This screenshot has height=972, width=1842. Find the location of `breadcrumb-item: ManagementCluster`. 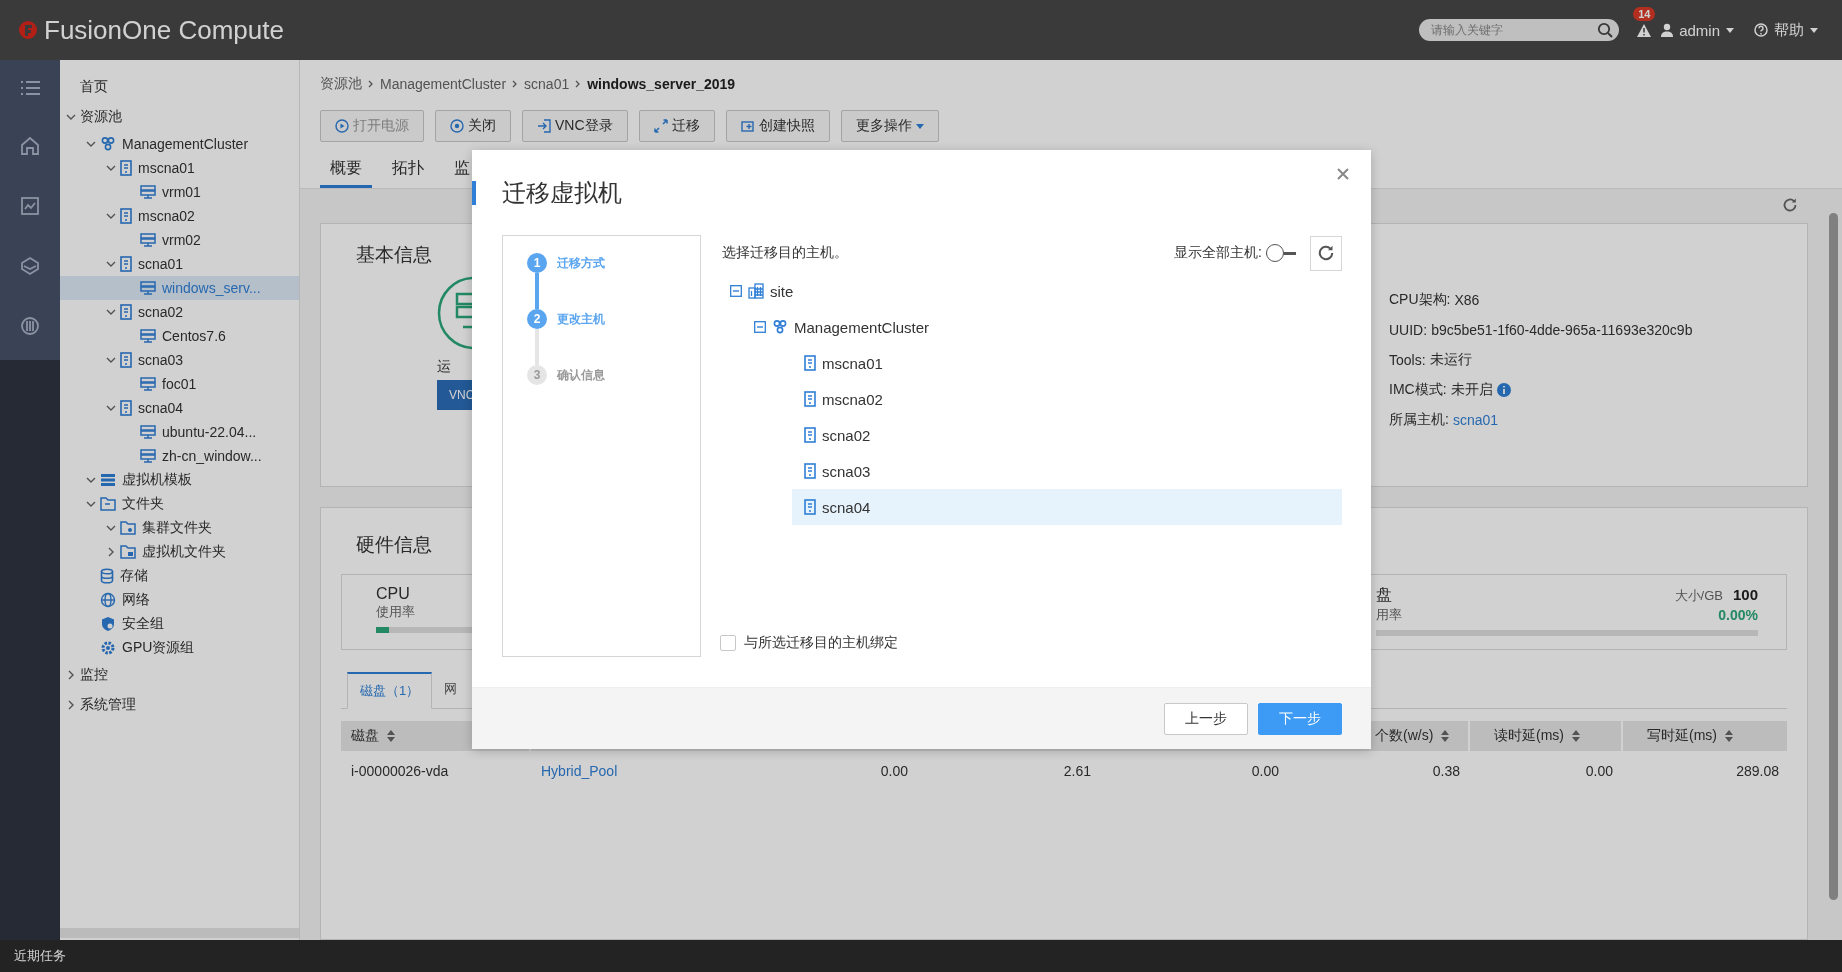

breadcrumb-item: ManagementCluster is located at coordinates (443, 84).